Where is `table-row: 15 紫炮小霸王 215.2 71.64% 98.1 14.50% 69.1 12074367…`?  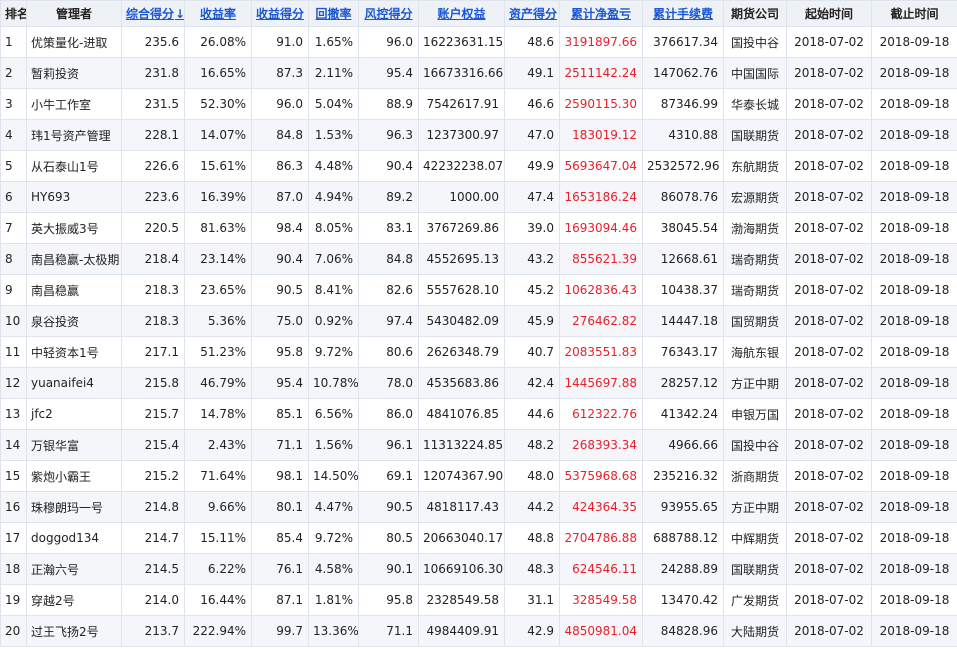
table-row: 15 紫炮小霸王 215.2 71.64% 98.1 14.50% 69.1 12074367… is located at coordinates (478, 476).